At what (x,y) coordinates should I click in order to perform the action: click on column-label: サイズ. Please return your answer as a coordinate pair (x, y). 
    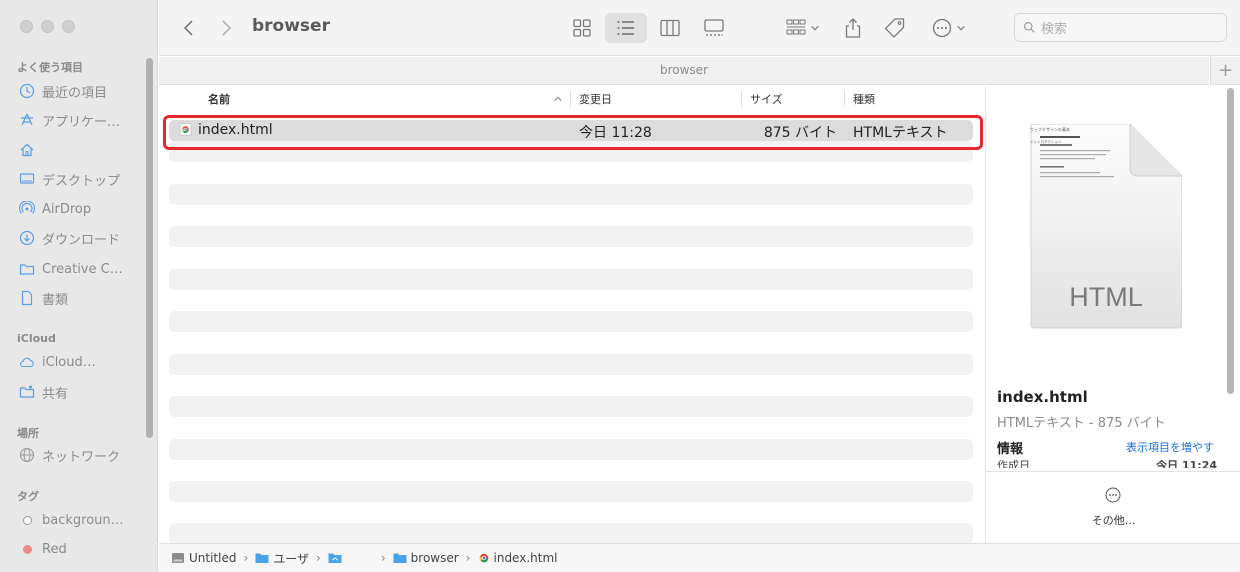
    Looking at the image, I should click on (766, 99).